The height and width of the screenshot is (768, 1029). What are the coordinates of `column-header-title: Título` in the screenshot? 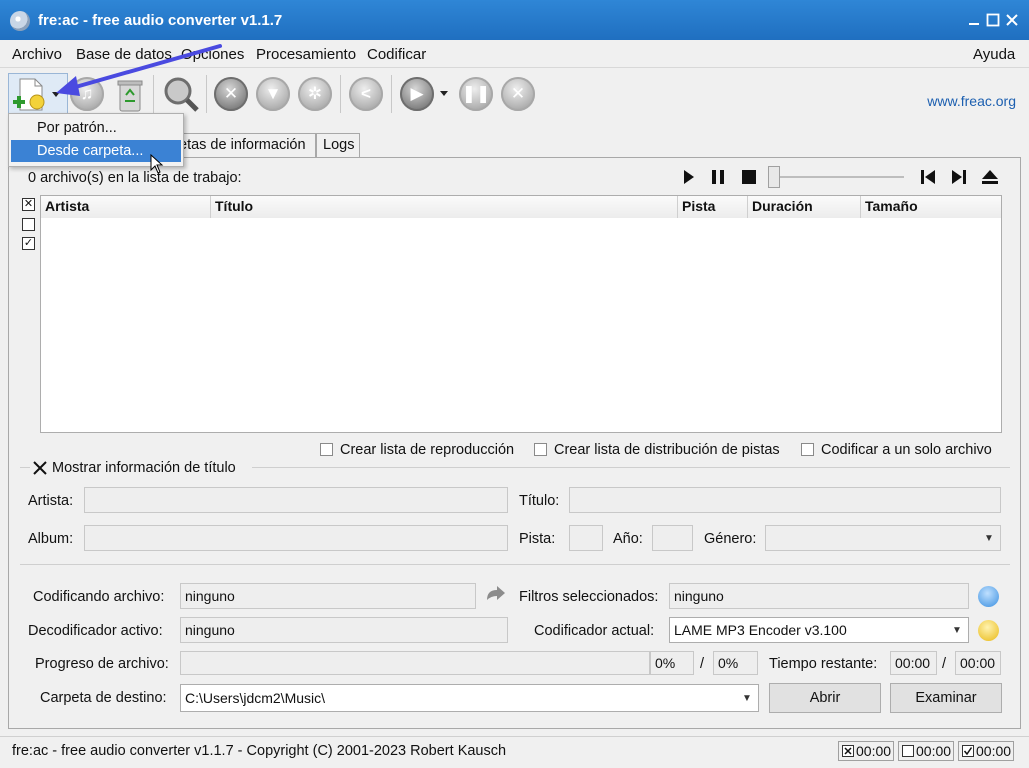 It's located at (444, 207).